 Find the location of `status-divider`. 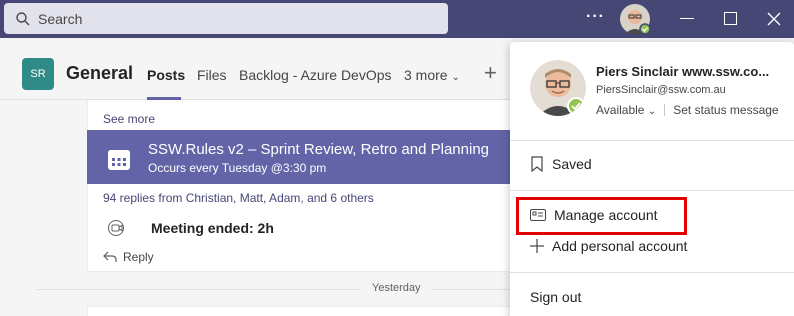

status-divider is located at coordinates (665, 110).